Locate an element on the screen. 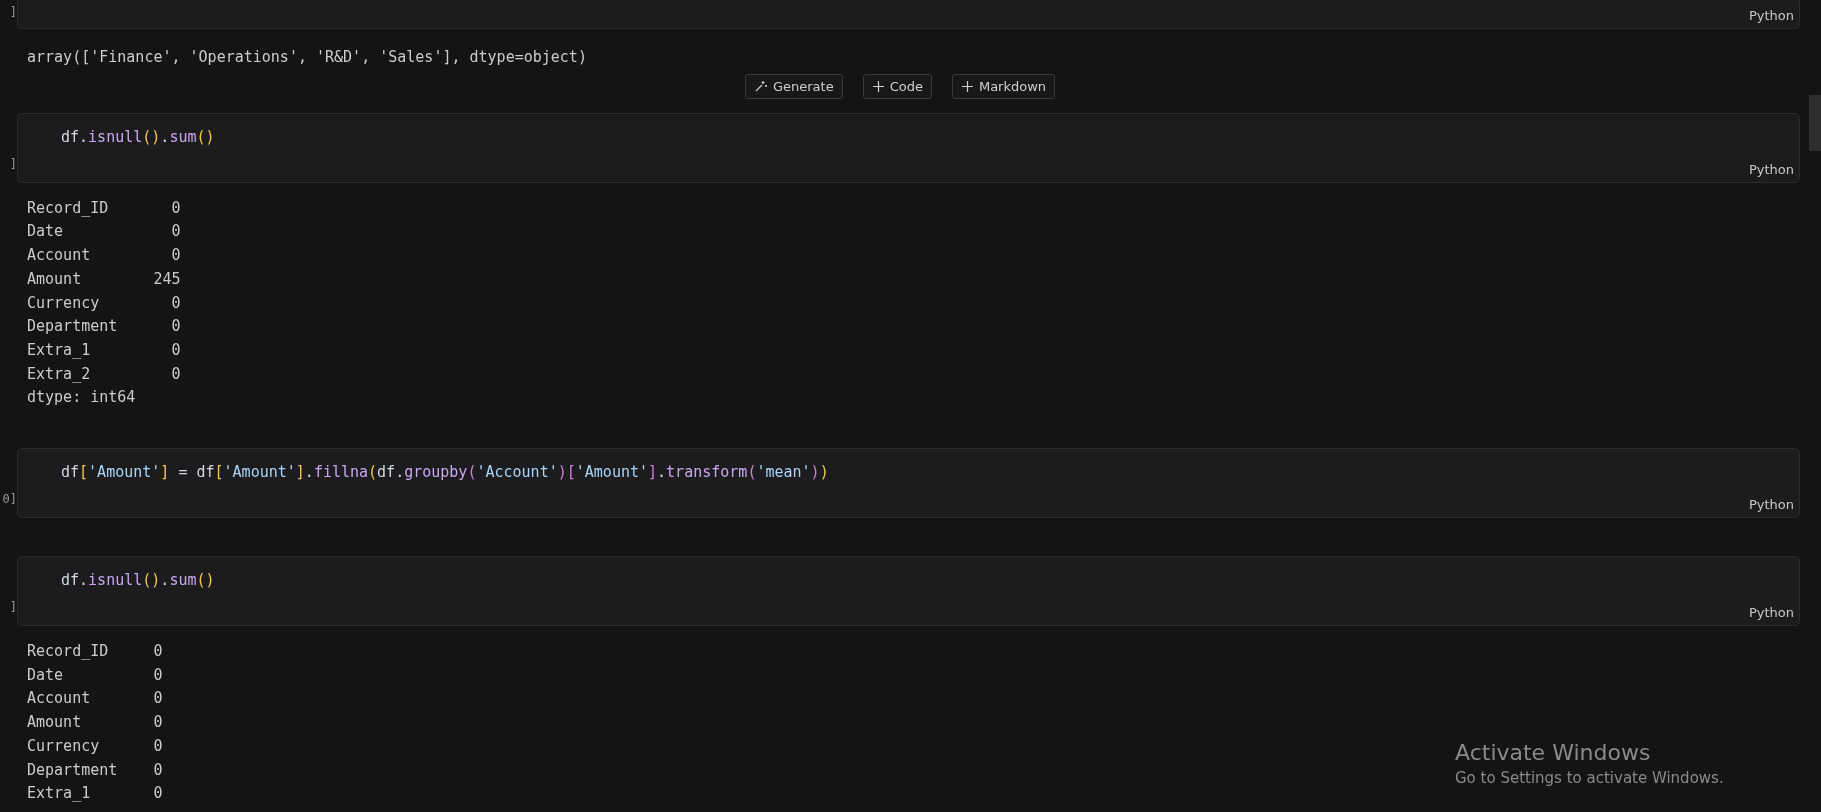  activation-title: Activate Windows is located at coordinates (1553, 752).